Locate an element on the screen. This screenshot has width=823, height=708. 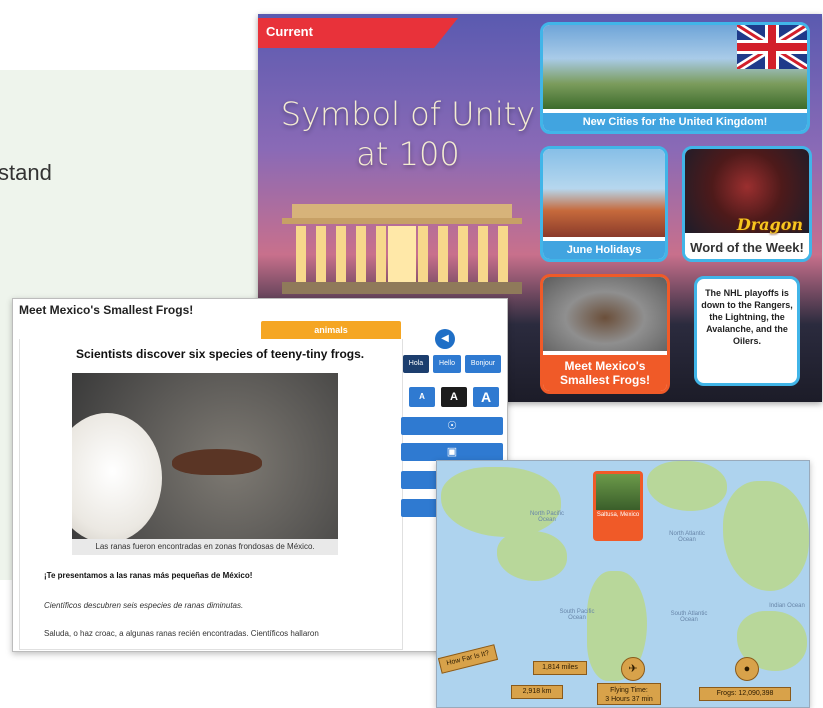
tile-june-holidays: June Holidays is located at coordinates (604, 204).